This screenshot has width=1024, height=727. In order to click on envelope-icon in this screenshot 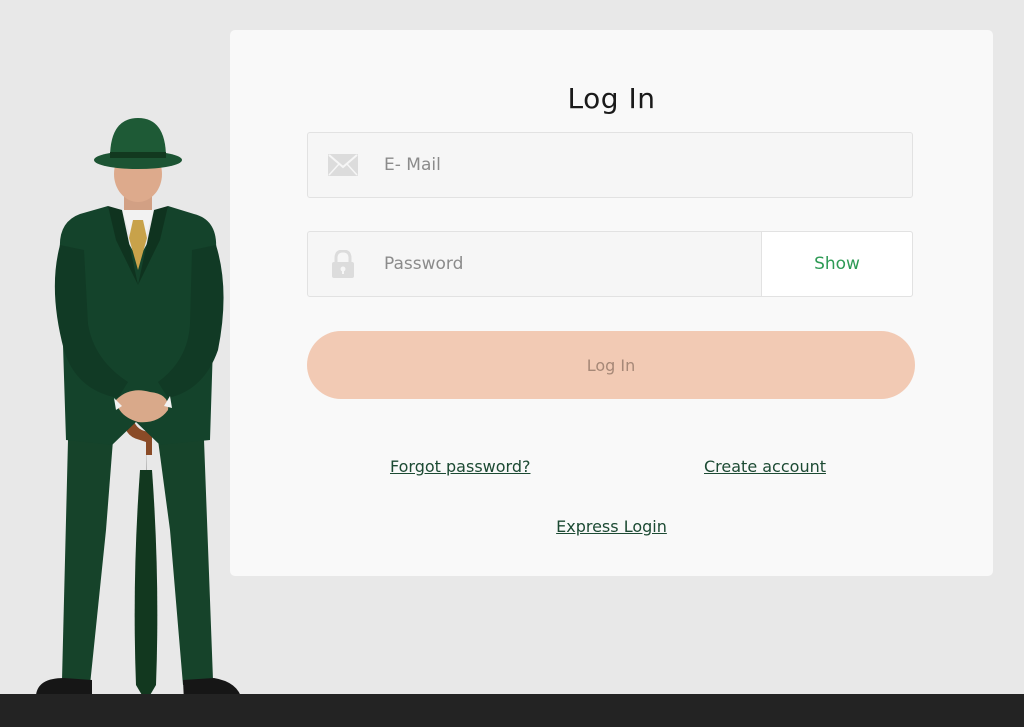, I will do `click(343, 165)`.